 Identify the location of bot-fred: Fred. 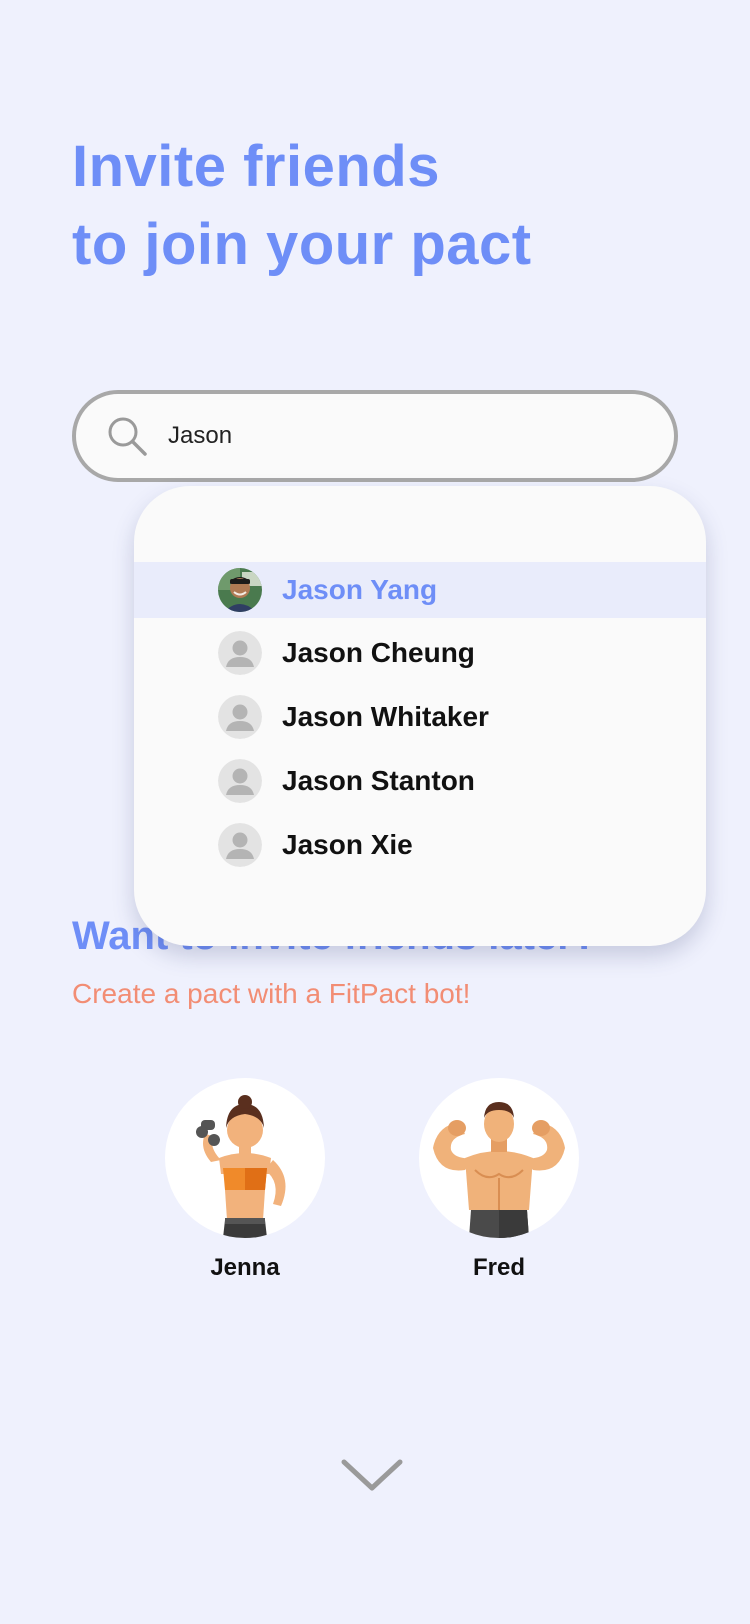
(499, 1180).